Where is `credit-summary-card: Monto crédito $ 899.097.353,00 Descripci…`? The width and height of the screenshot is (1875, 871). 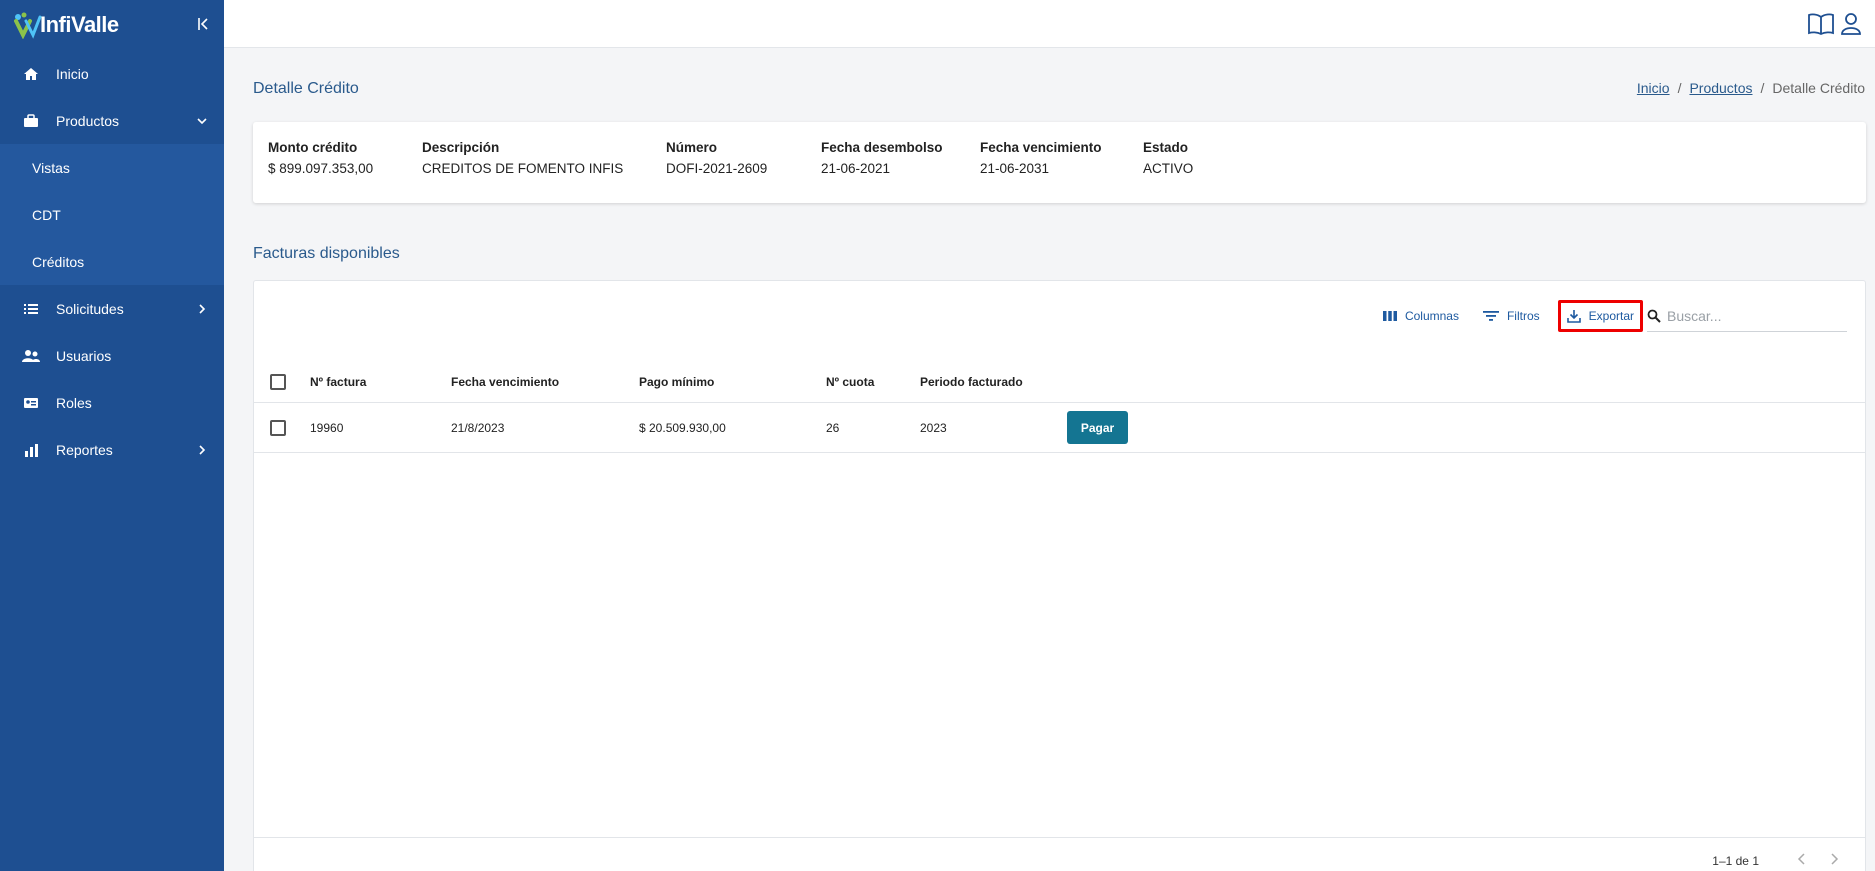
credit-summary-card: Monto crédito $ 899.097.353,00 Descripci… is located at coordinates (1059, 162).